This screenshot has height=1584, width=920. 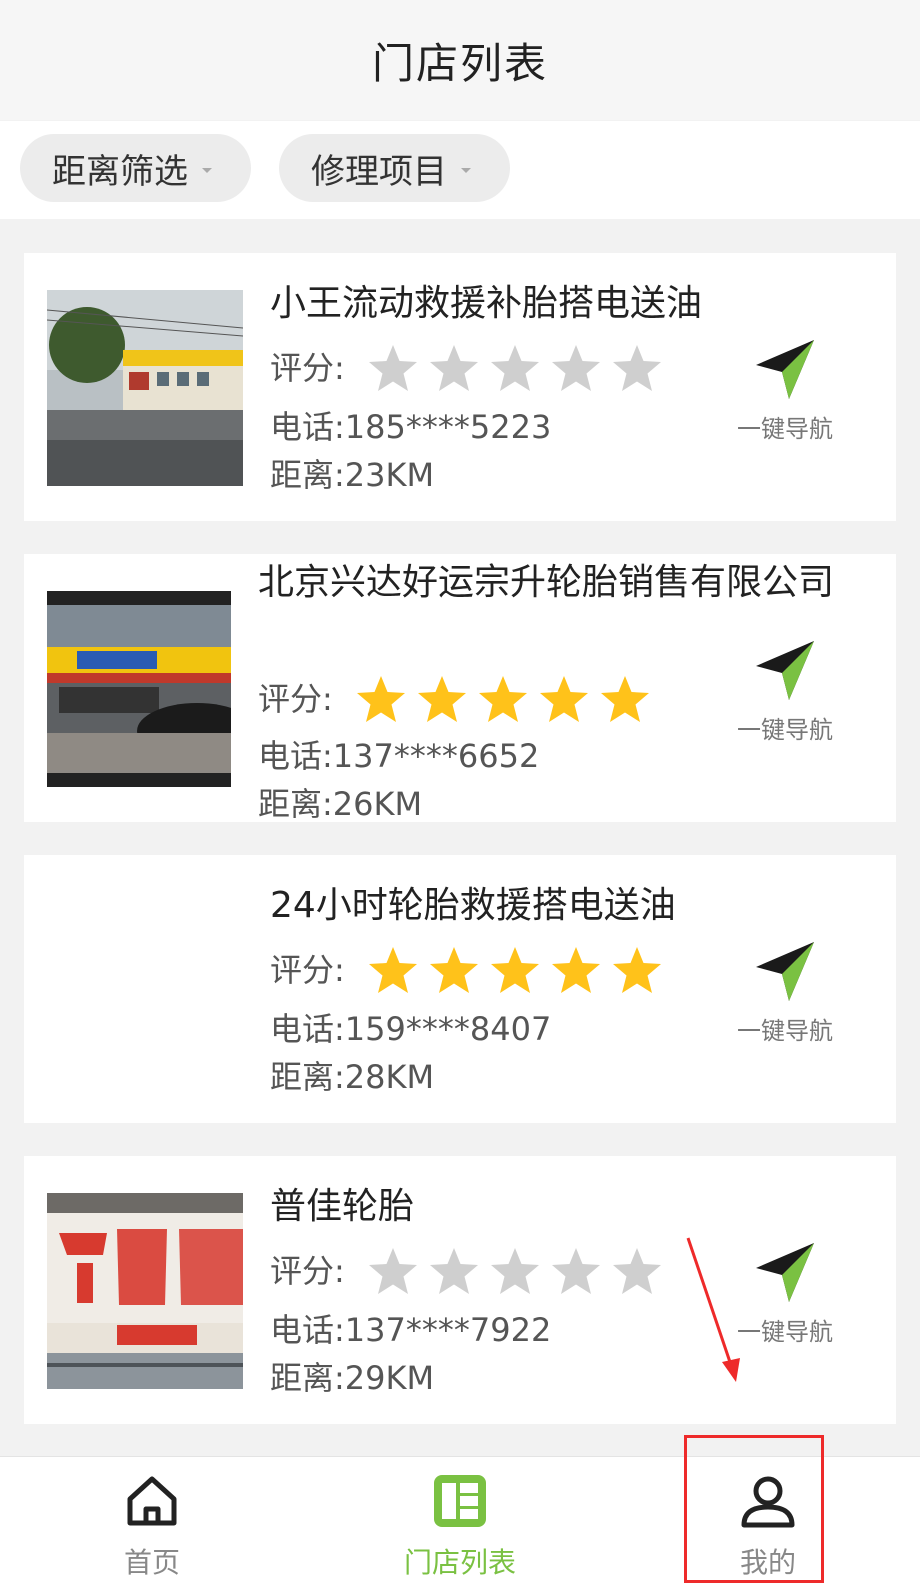 I want to click on store-phone-row: 电话: 137****6652, so click(x=398, y=756).